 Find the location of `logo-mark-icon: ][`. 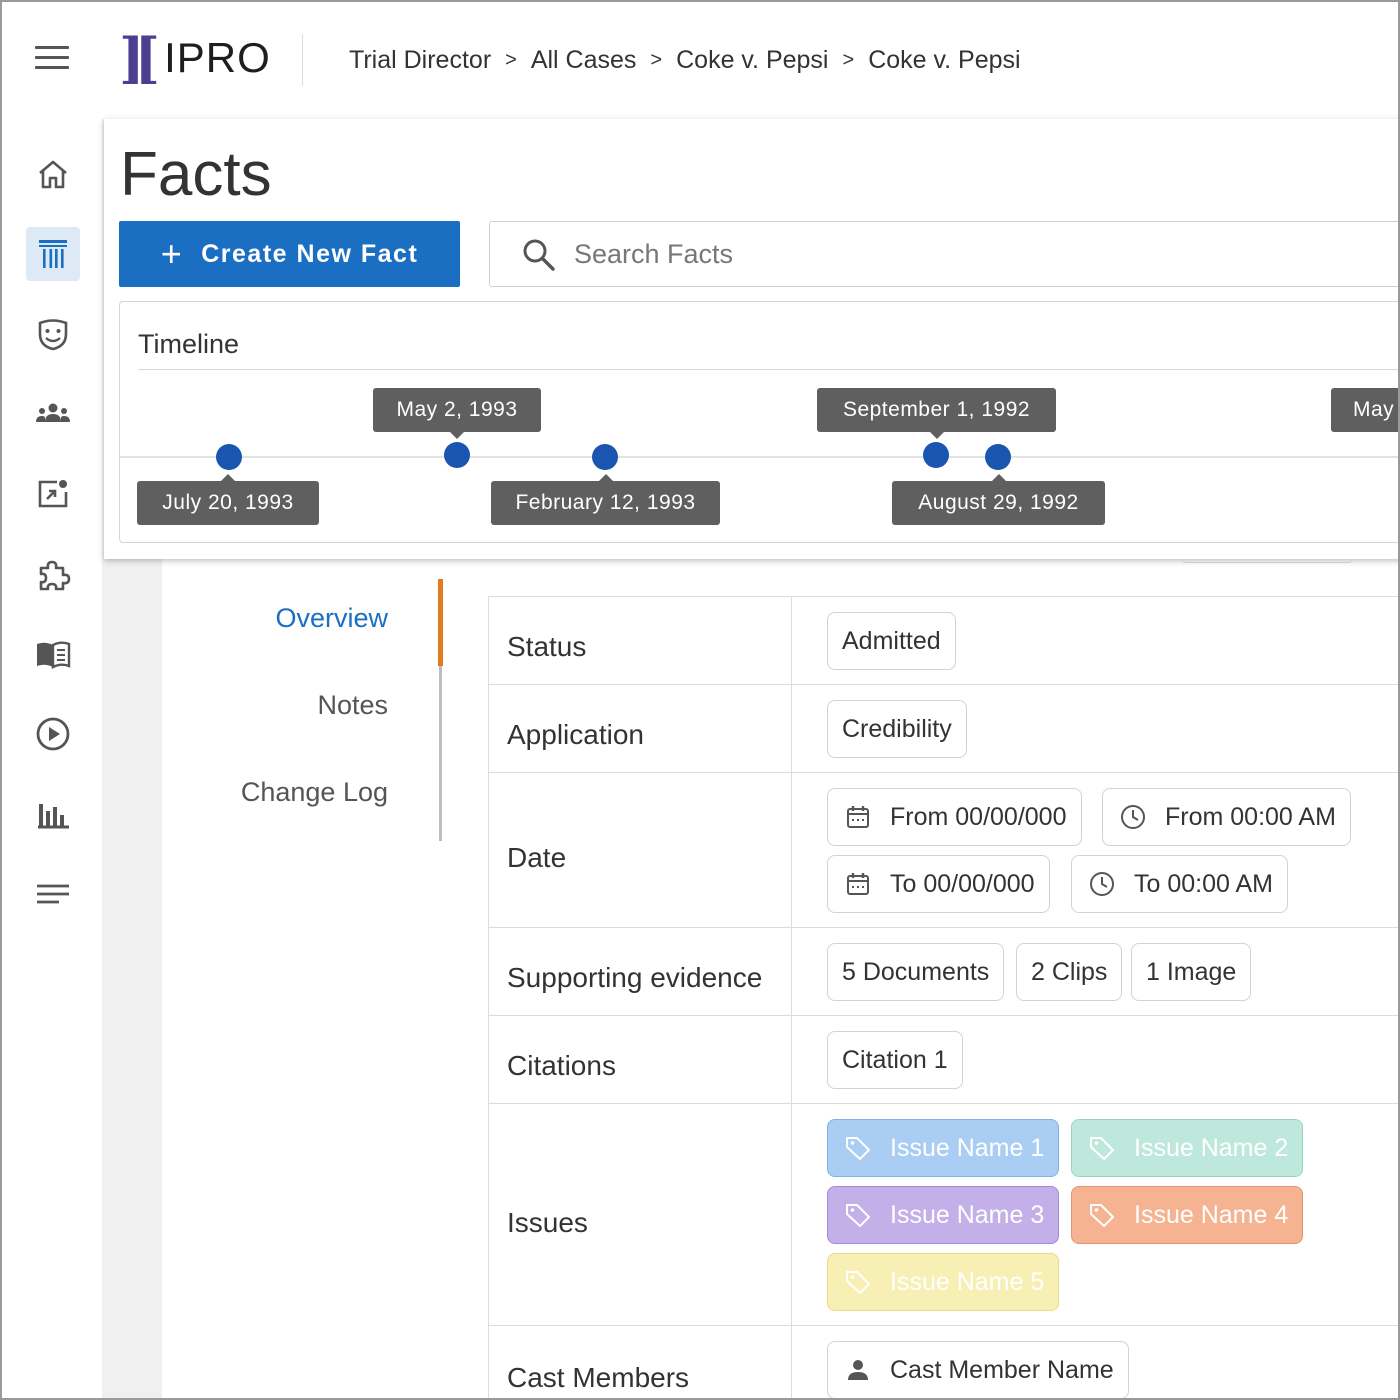

logo-mark-icon: ][ is located at coordinates (139, 58).